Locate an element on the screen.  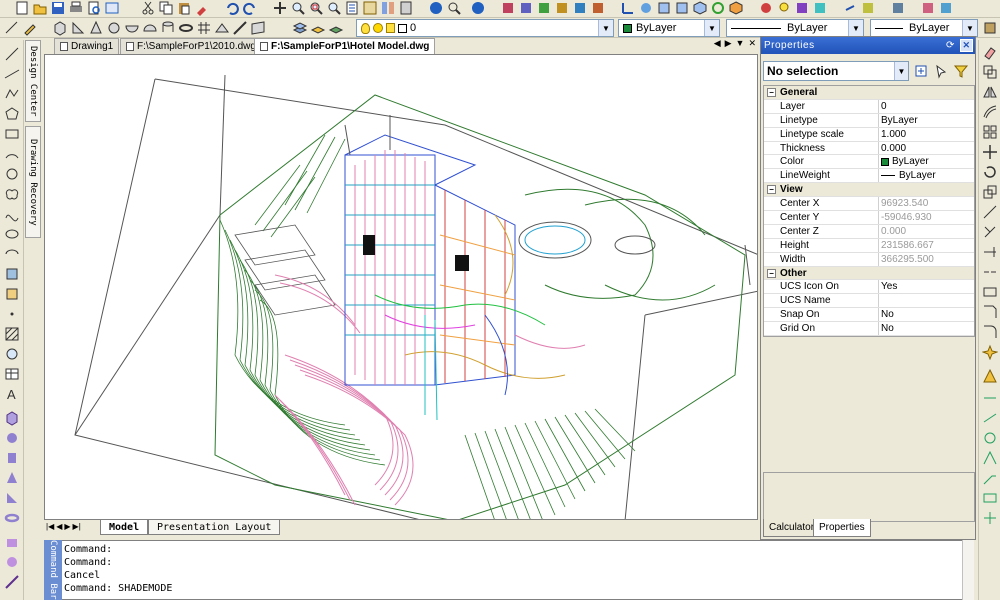
tab-calculator: Calculator is located at coordinates (792, 528).